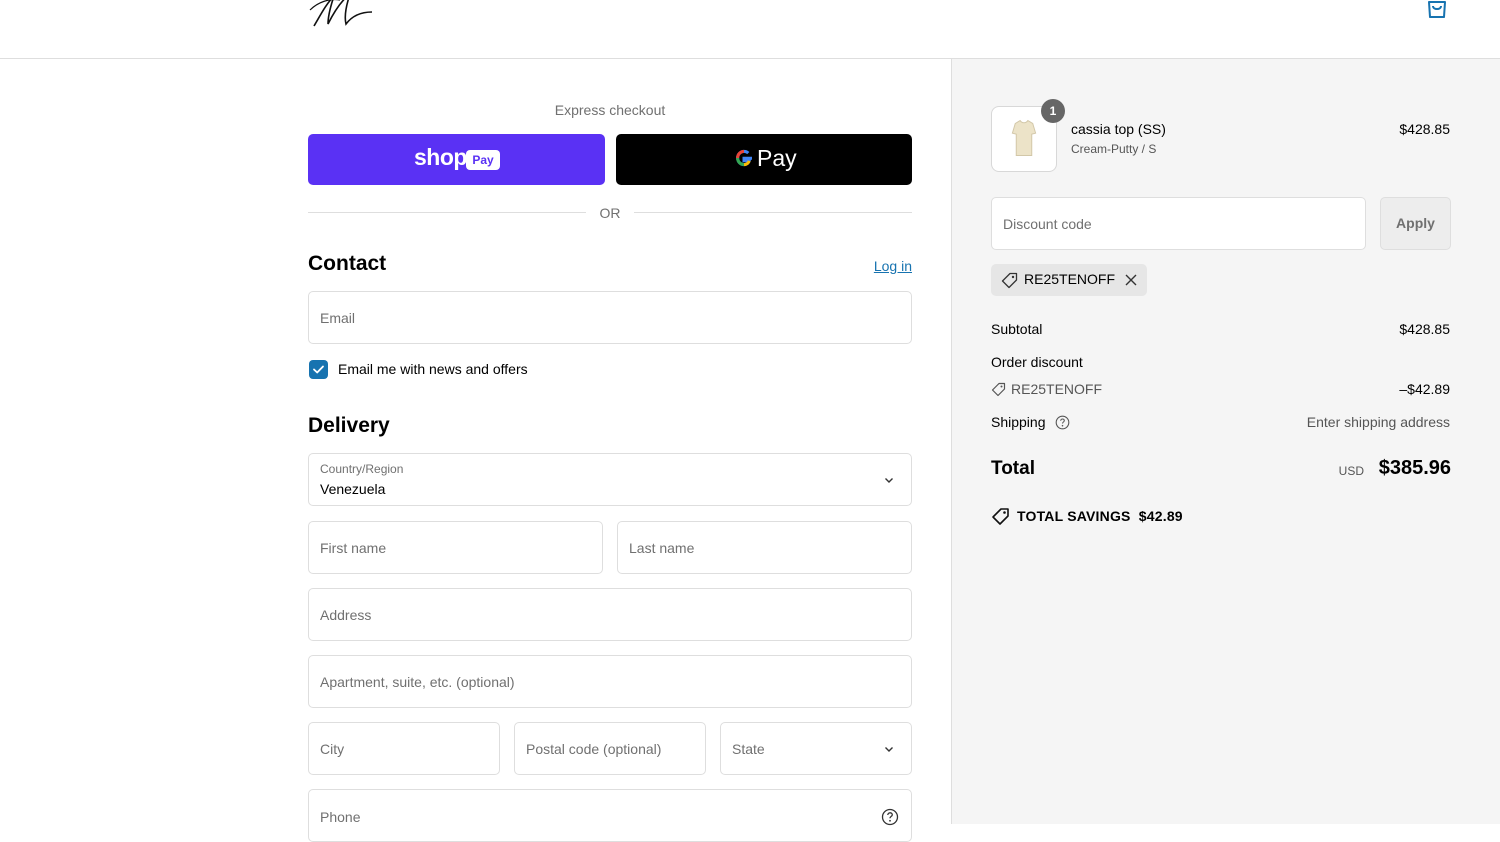  I want to click on discount-code-input: Discount code, so click(1178, 223).